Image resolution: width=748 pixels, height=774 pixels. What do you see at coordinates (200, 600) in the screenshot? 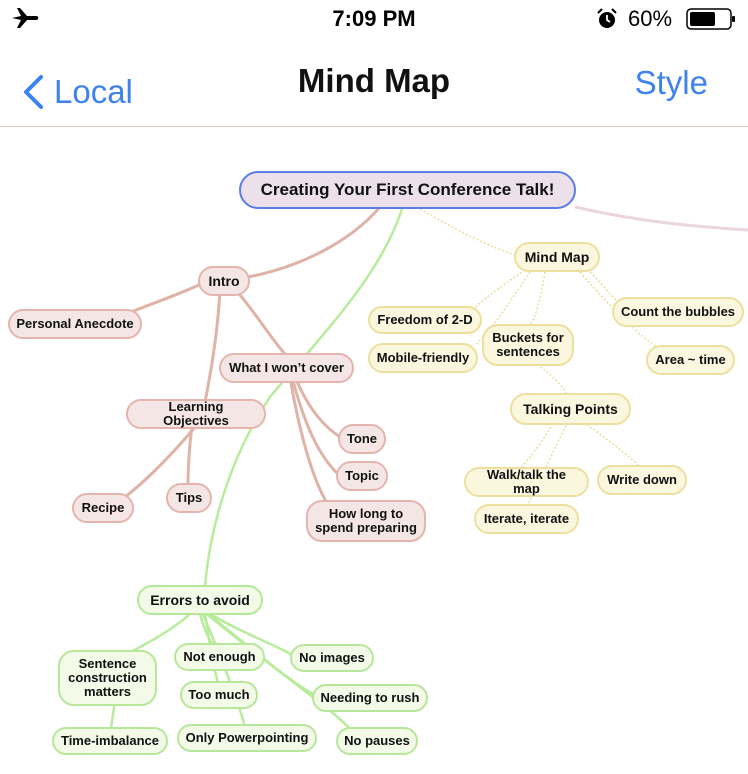
I see `node-errors-to-avoid: Errors to avoid` at bounding box center [200, 600].